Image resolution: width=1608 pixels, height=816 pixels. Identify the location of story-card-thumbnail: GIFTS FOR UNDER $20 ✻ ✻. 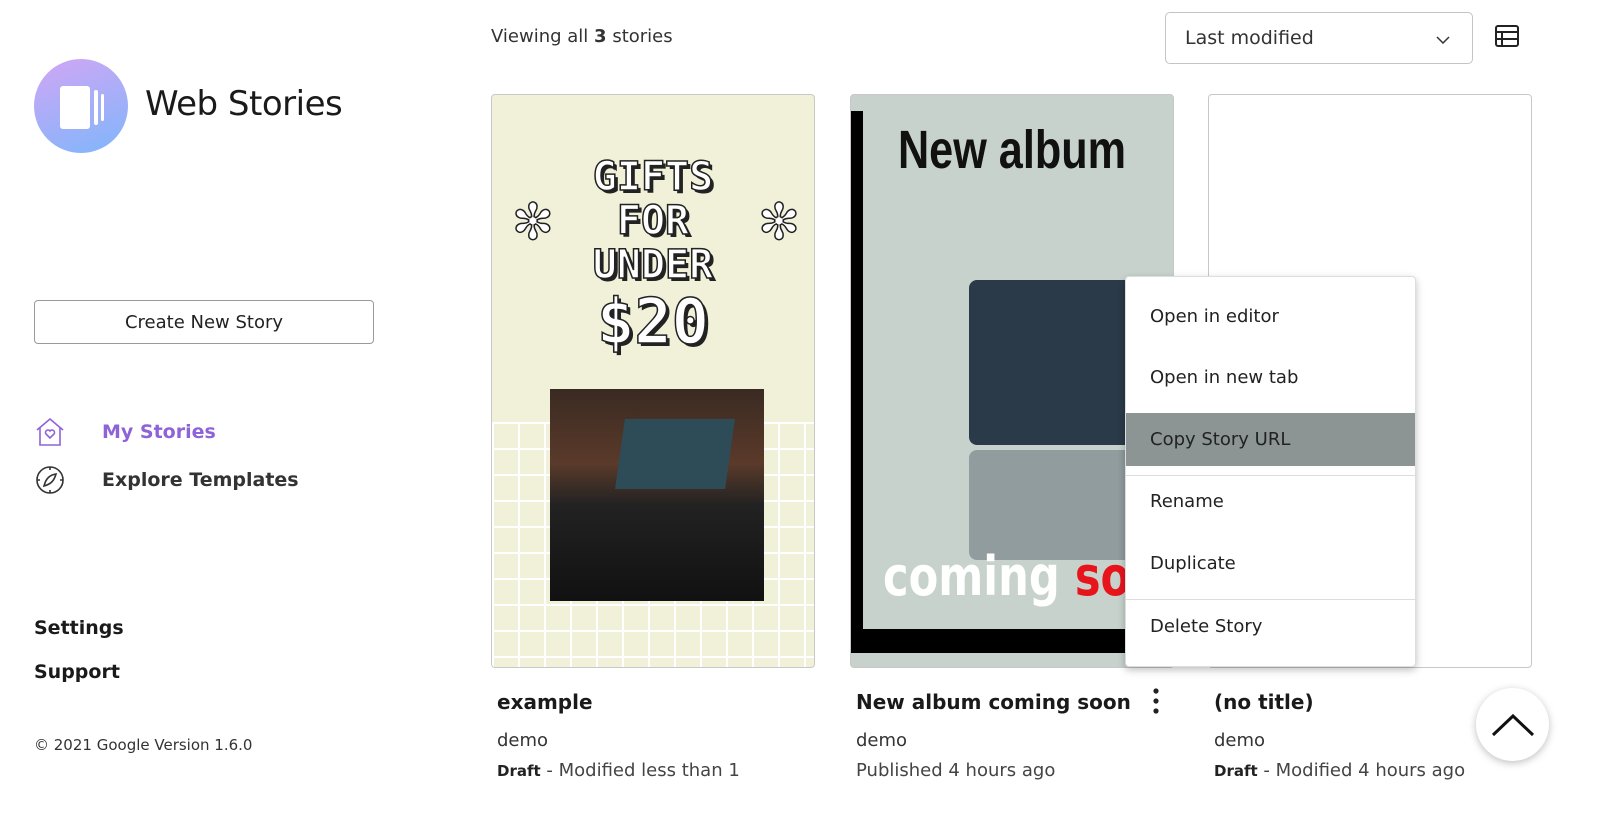
(653, 381).